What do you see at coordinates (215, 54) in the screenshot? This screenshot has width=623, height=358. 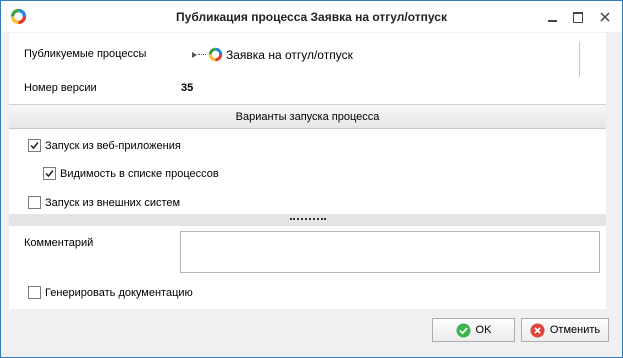 I see `process-ring-icon` at bounding box center [215, 54].